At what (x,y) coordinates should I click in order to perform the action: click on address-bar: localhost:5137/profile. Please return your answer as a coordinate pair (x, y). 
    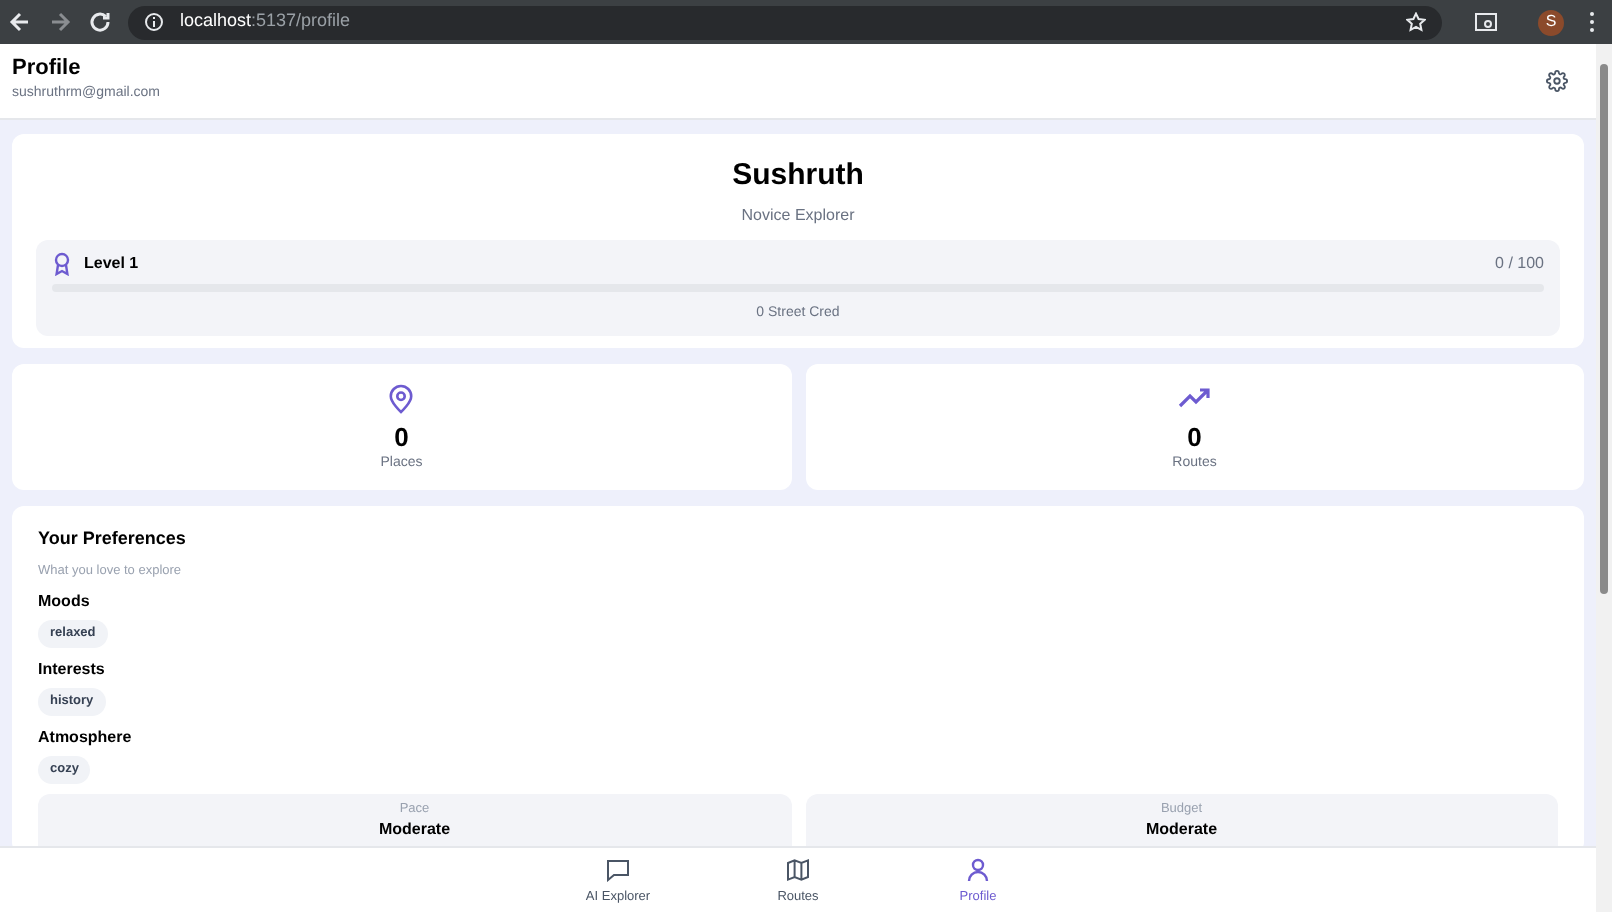
    Looking at the image, I should click on (785, 22).